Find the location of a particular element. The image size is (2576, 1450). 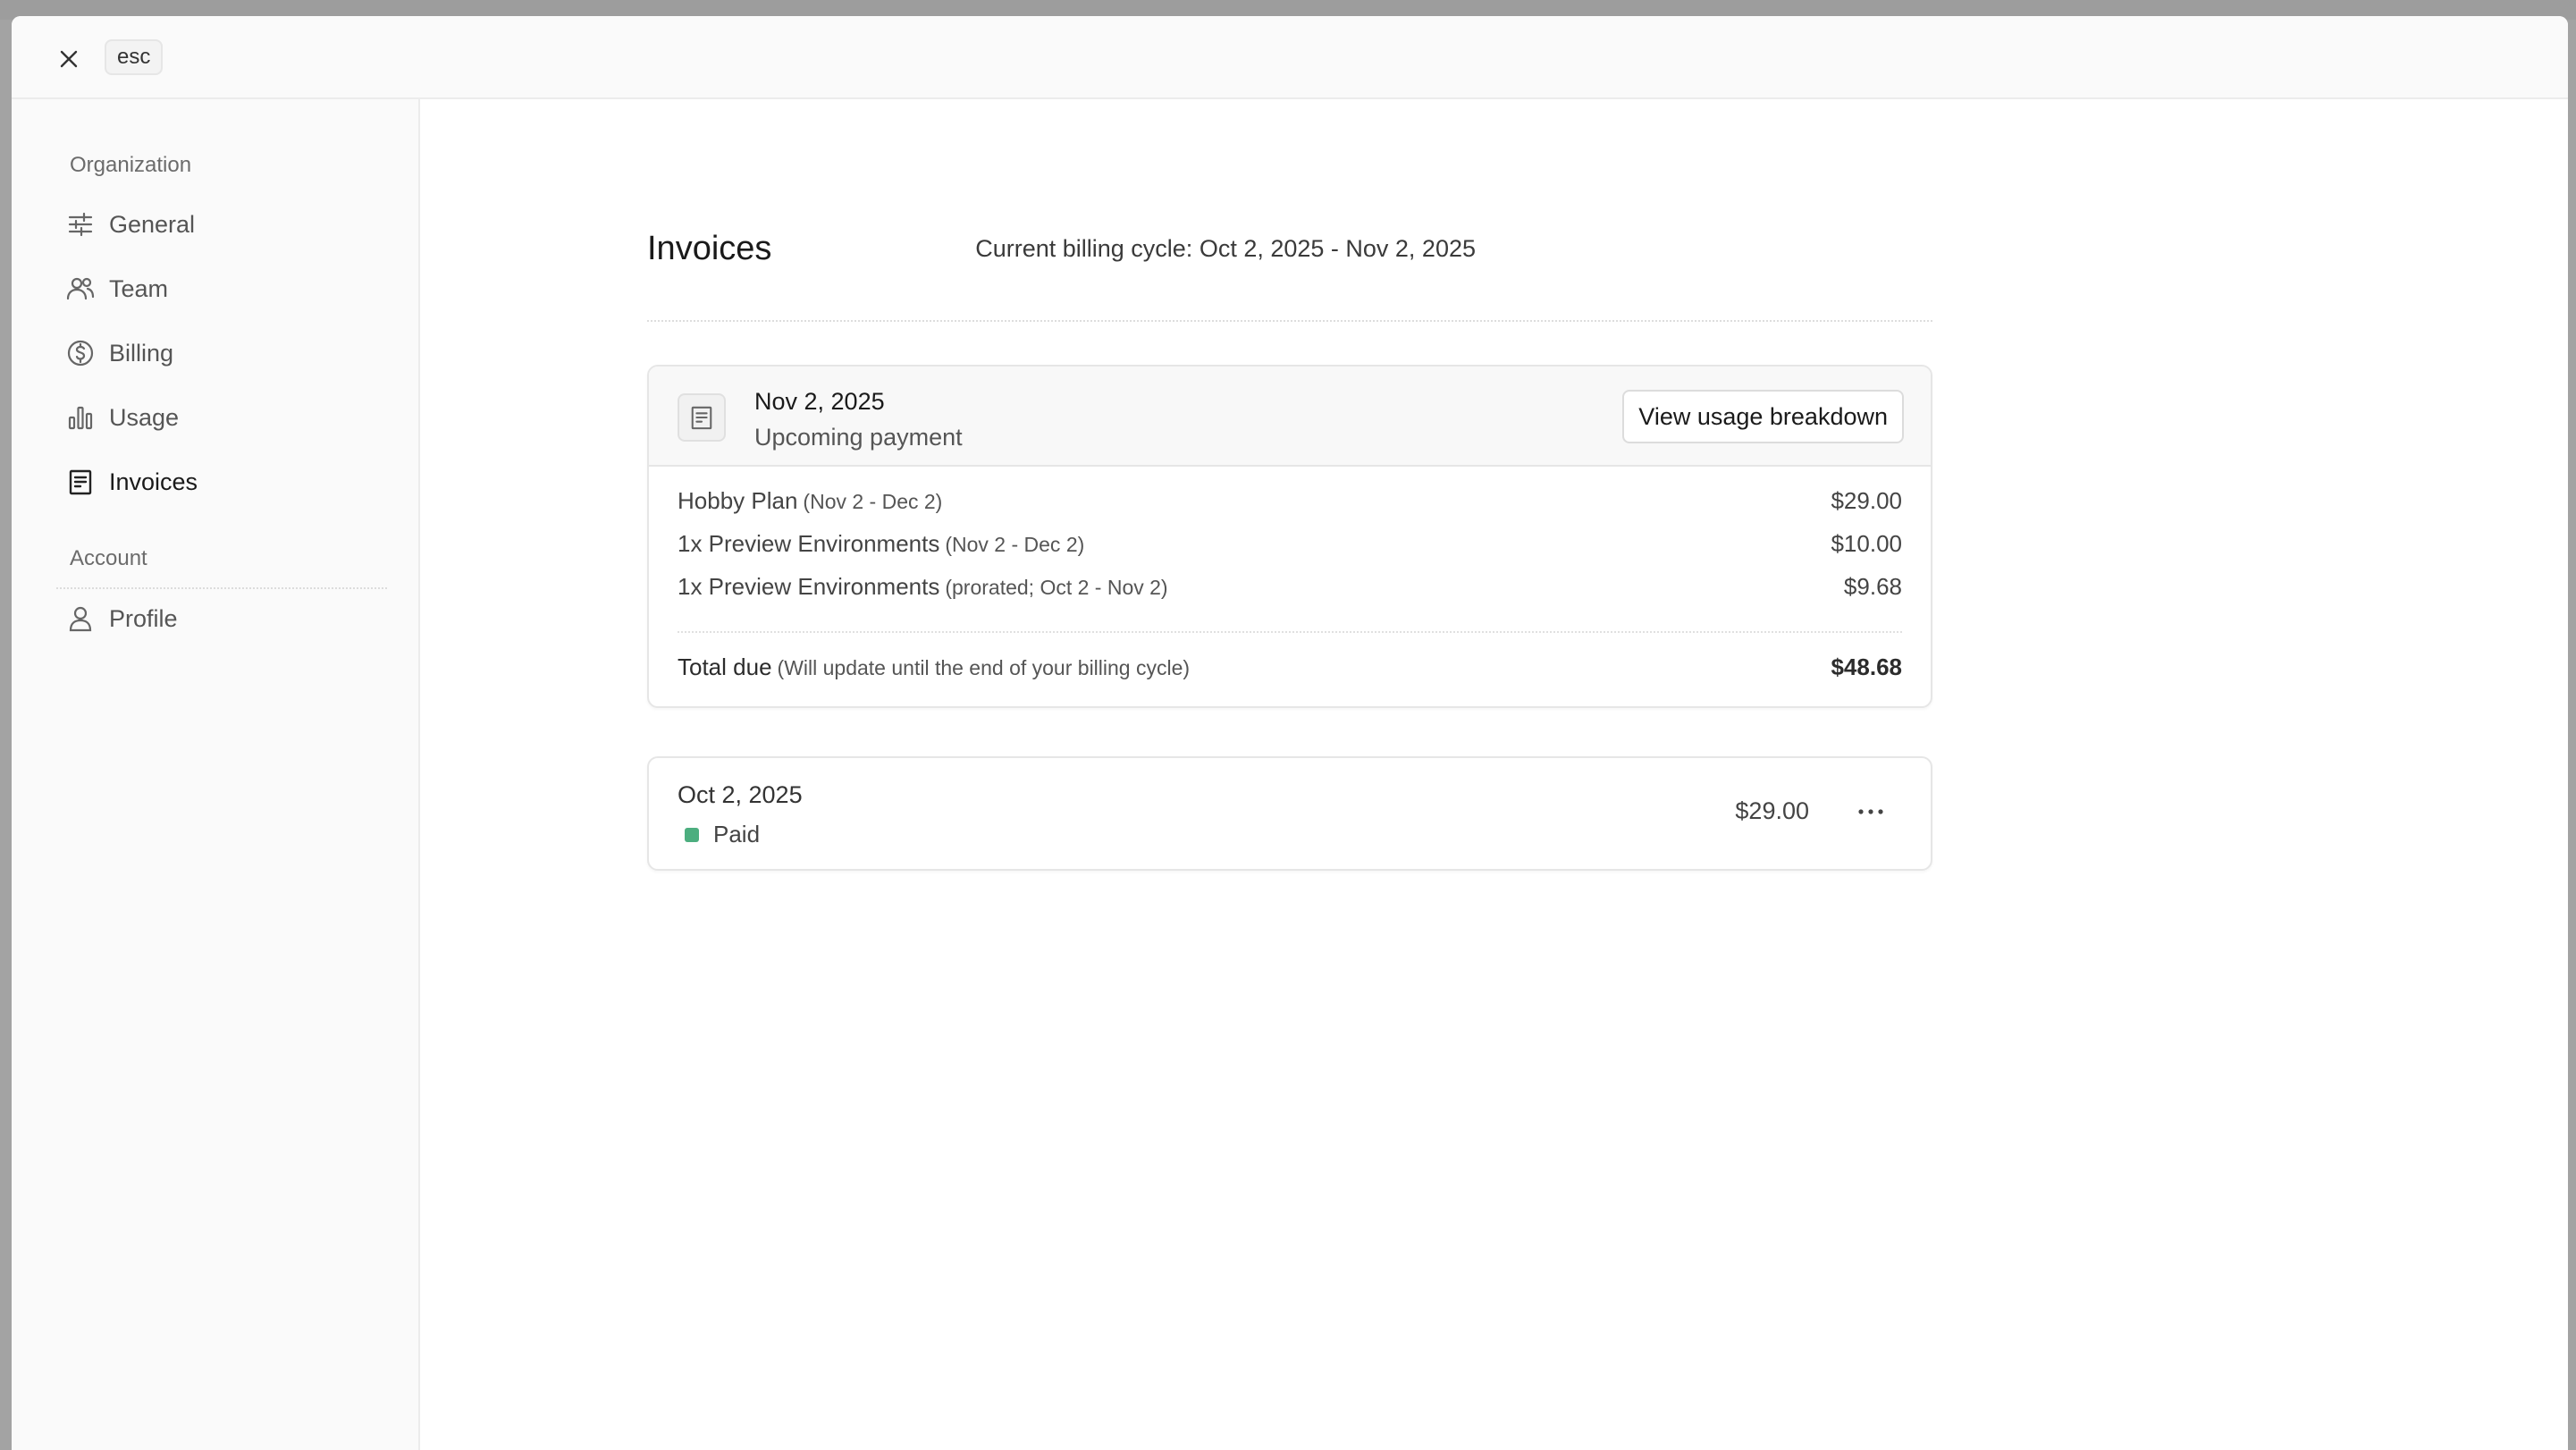

sidebar-item-usage: Usage is located at coordinates (226, 417).